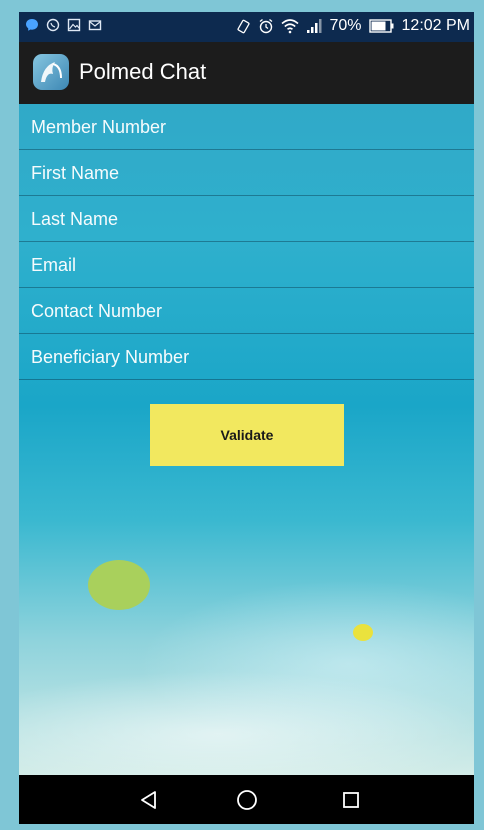  Describe the element at coordinates (247, 435) in the screenshot. I see `validate-button: Validate` at that location.